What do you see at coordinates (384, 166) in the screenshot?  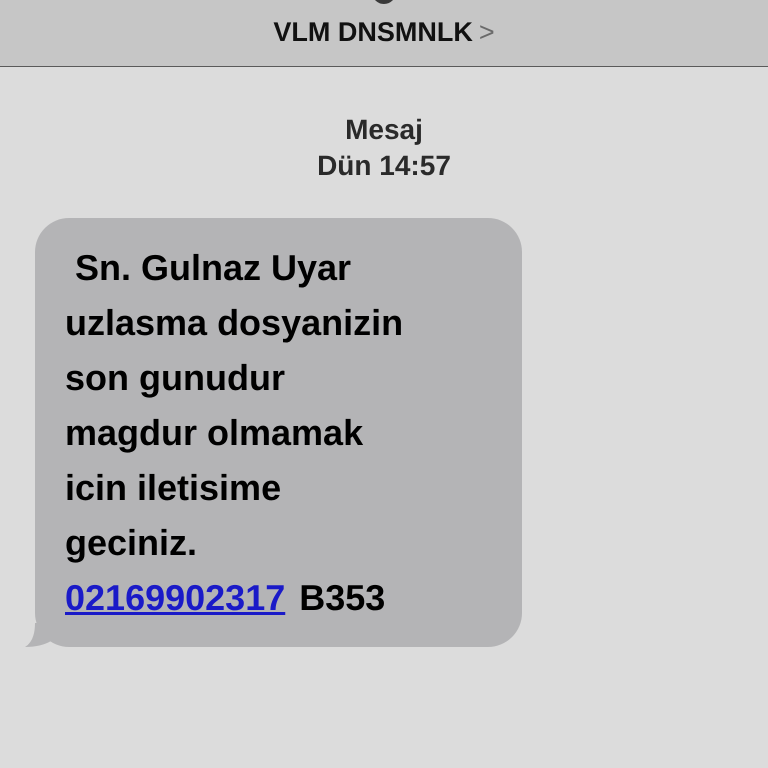 I see `timestamp: Dün 14:57` at bounding box center [384, 166].